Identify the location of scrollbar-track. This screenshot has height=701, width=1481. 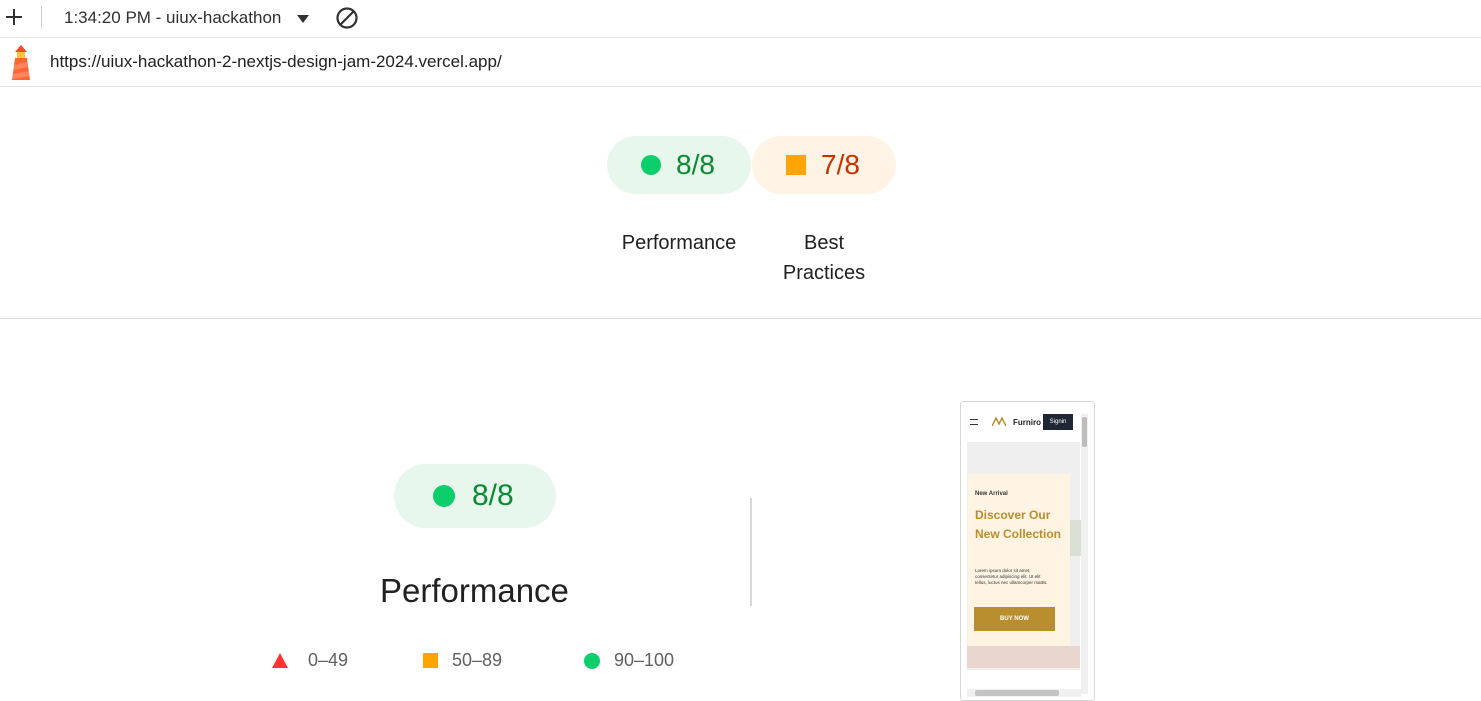
(1084, 554).